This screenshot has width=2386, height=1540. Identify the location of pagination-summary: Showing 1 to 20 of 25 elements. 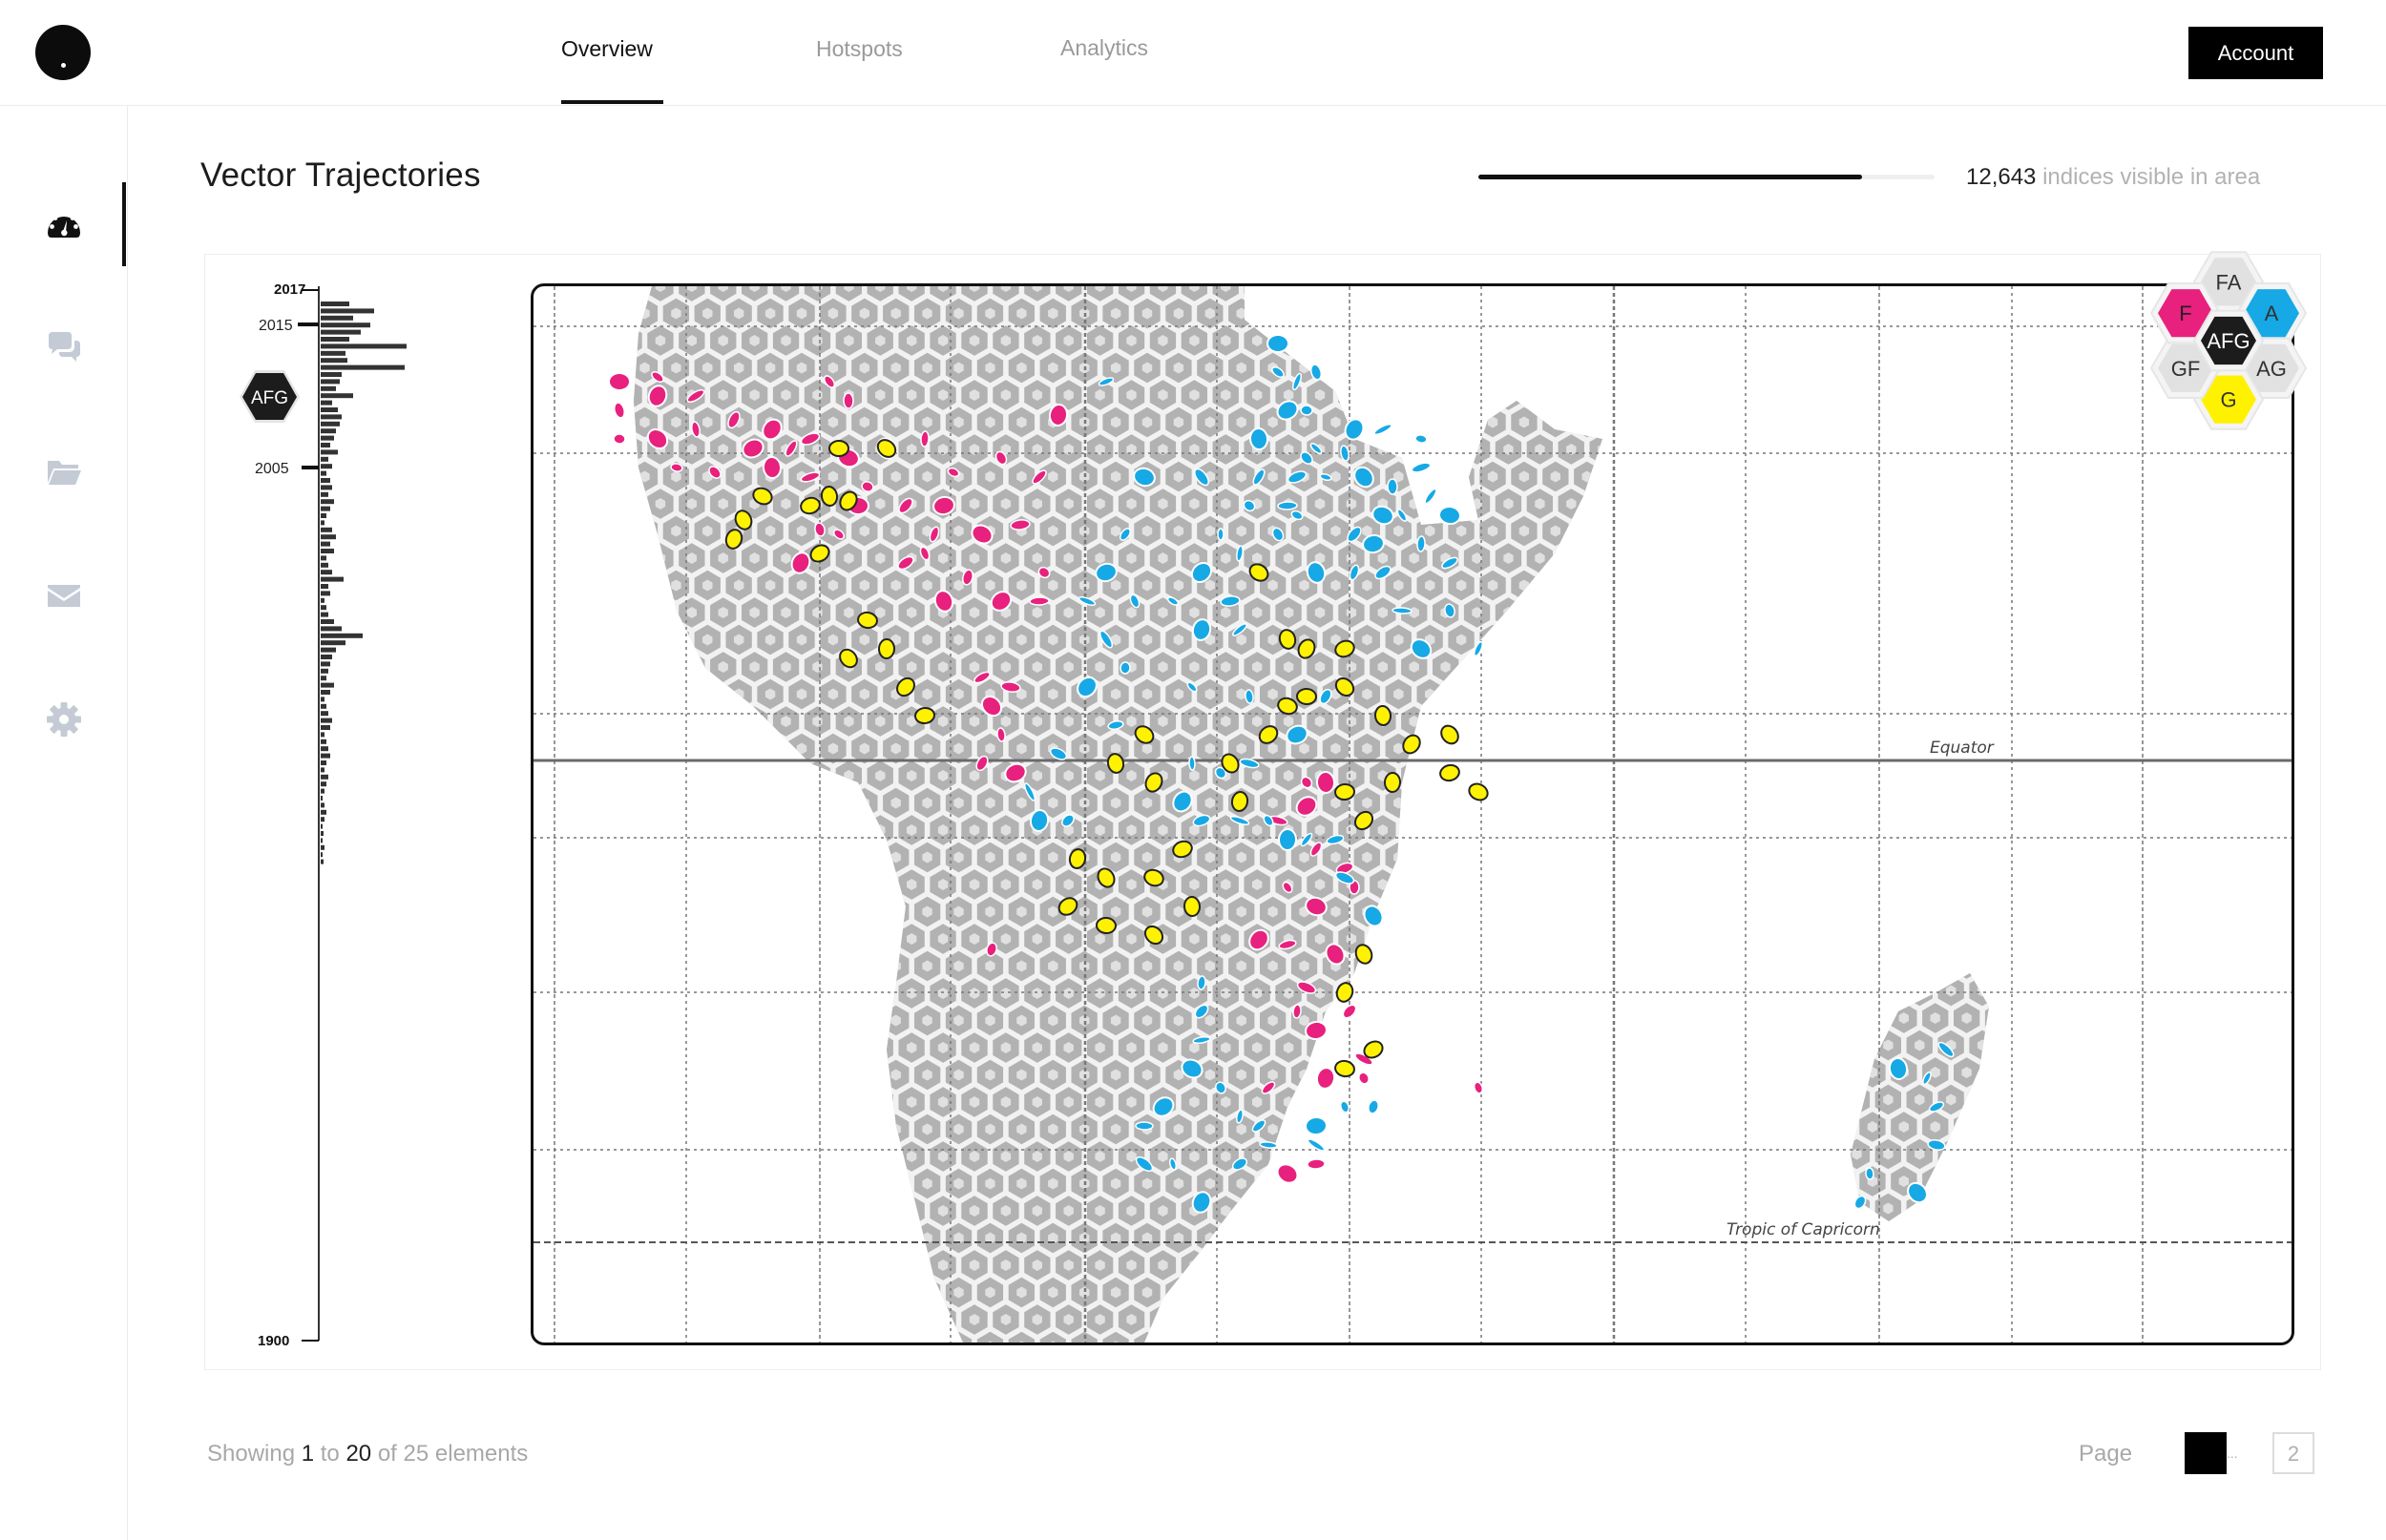
(368, 1454).